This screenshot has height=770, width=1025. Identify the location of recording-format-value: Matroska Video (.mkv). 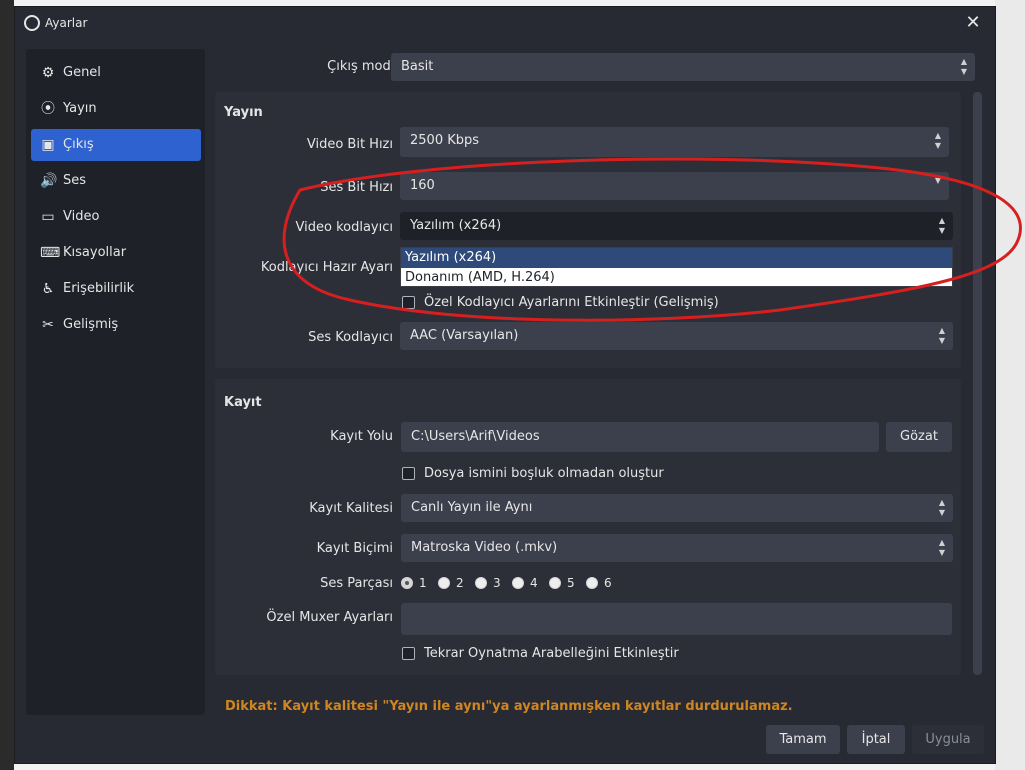
(484, 547).